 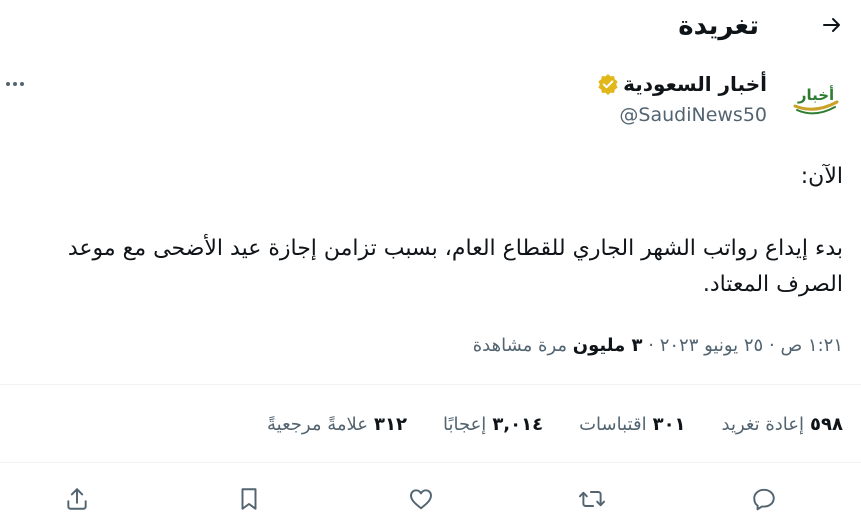 I want to click on retweet-icon, so click(x=592, y=499).